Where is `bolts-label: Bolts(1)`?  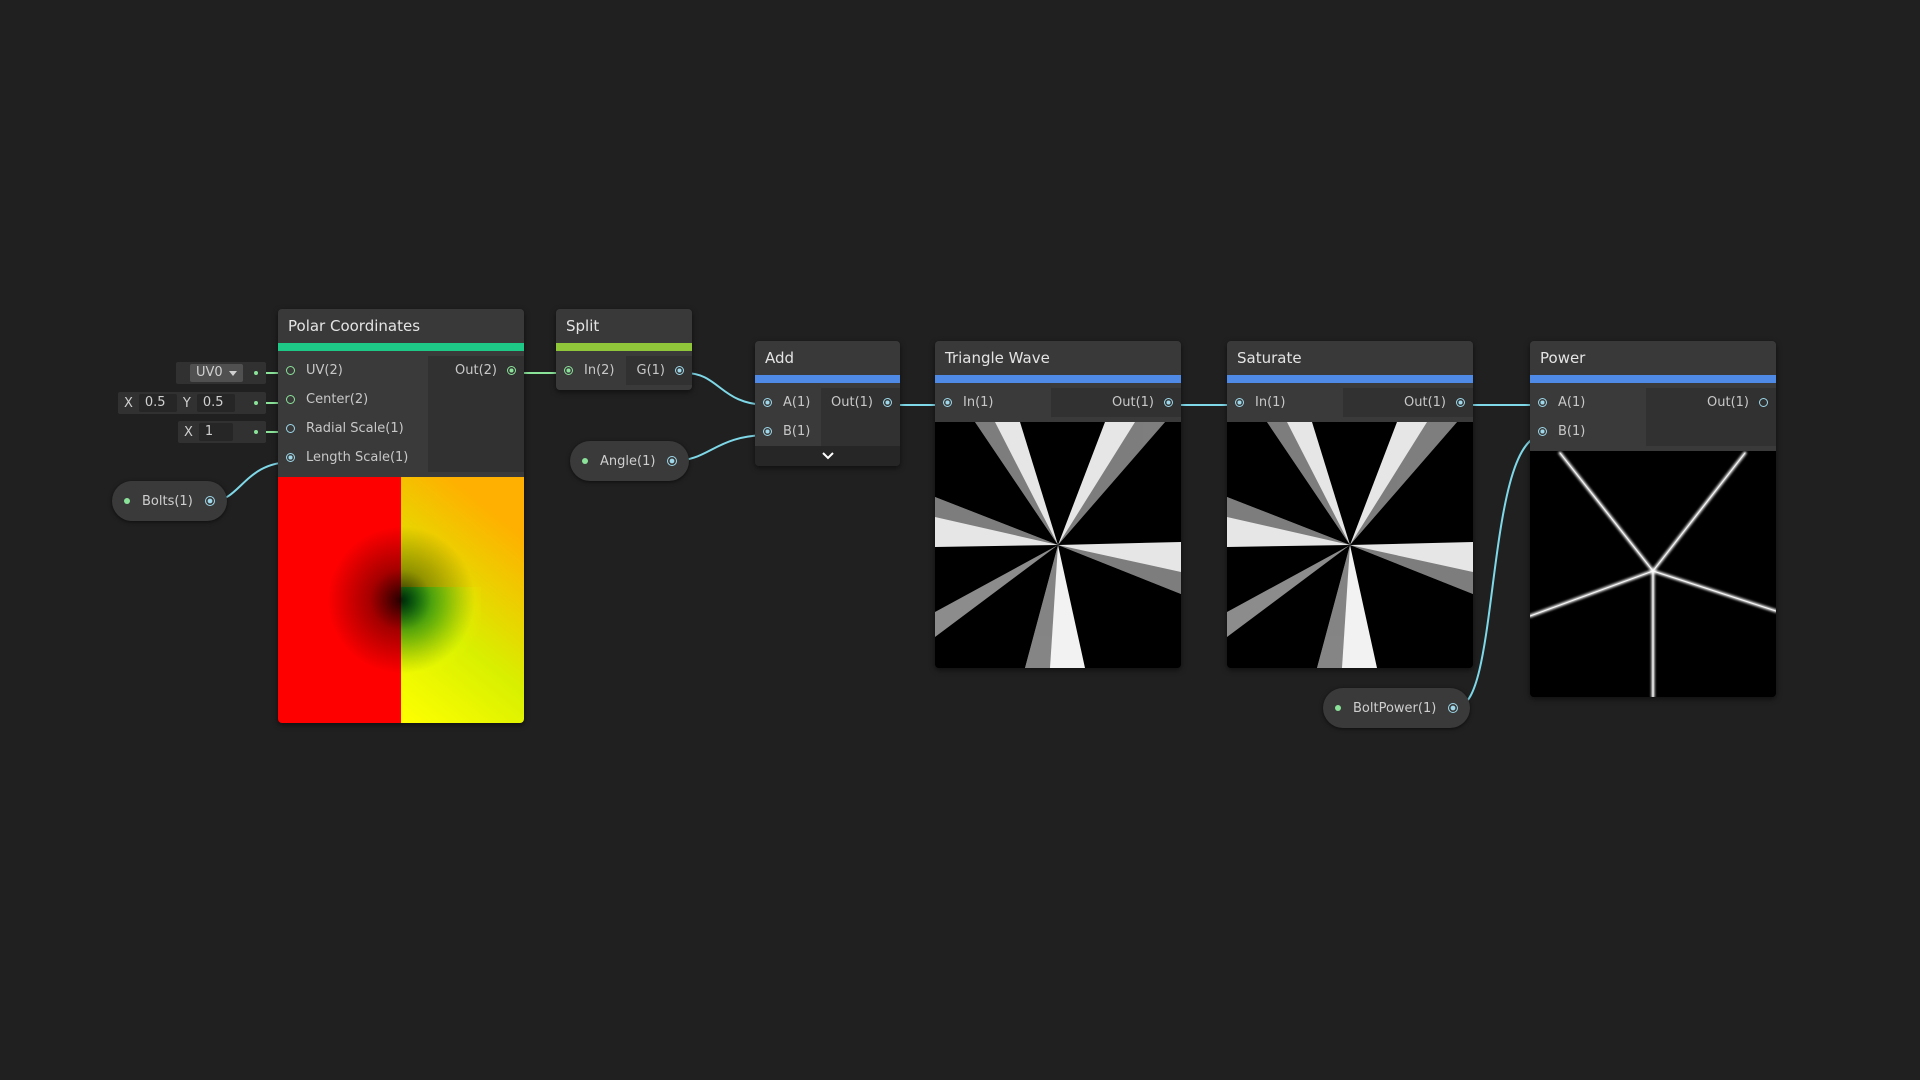 bolts-label: Bolts(1) is located at coordinates (167, 501).